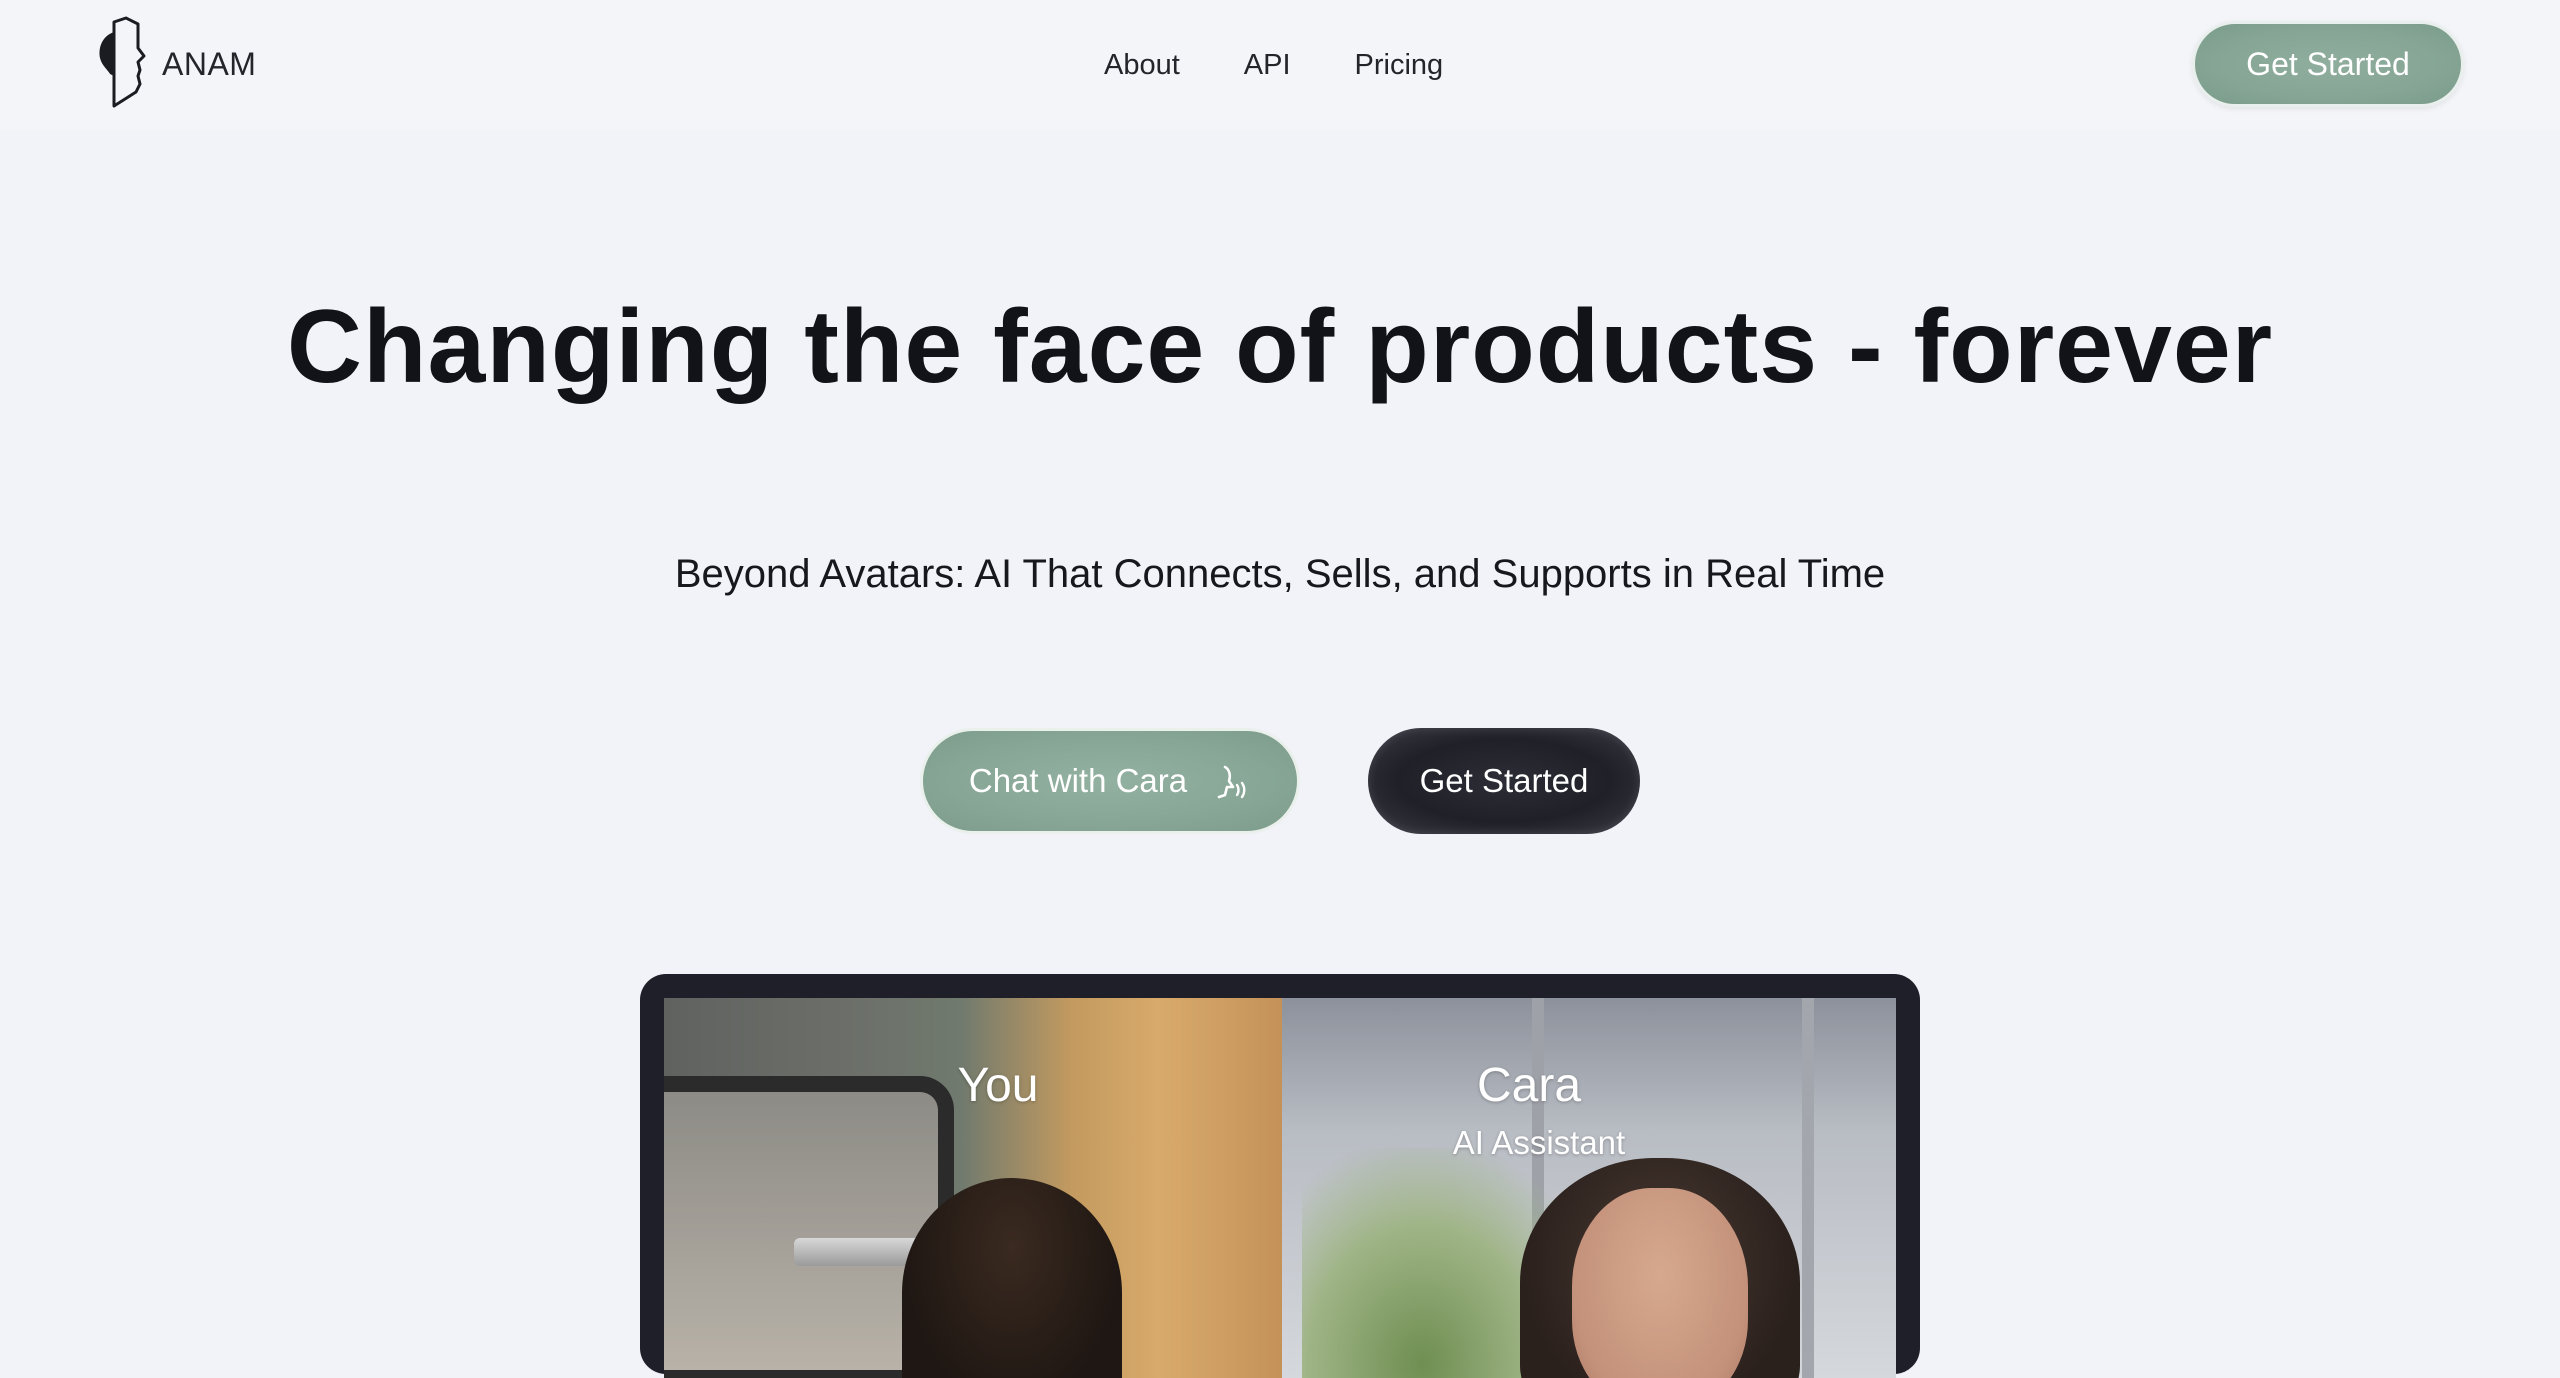 Image resolution: width=2560 pixels, height=1378 pixels. I want to click on hero-cta-row: Chat with Cara Get Started, so click(1280, 781).